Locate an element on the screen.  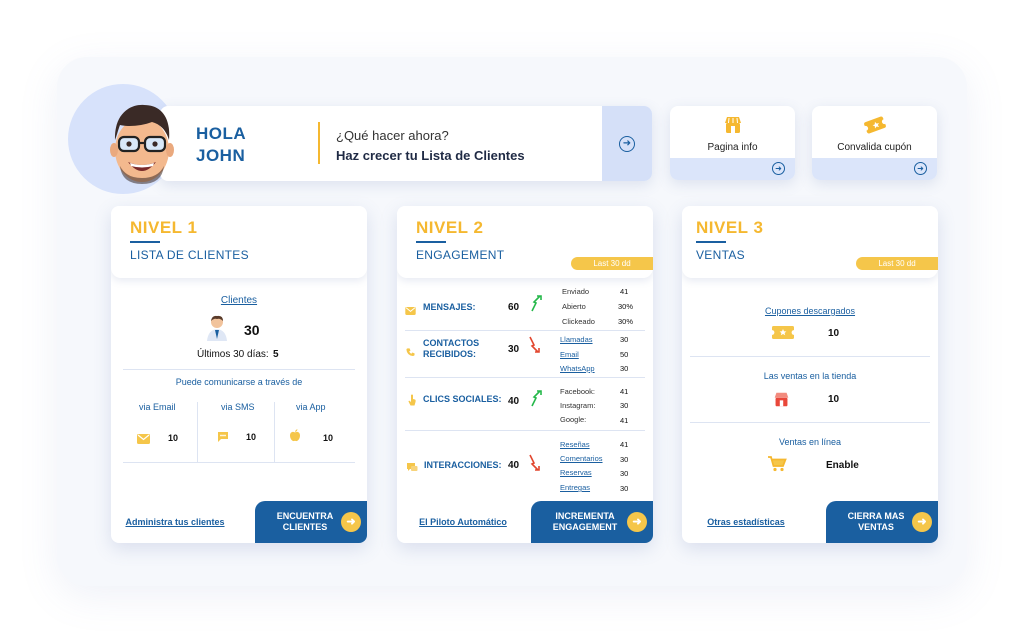
tienda-value: 10 is located at coordinates (834, 399).